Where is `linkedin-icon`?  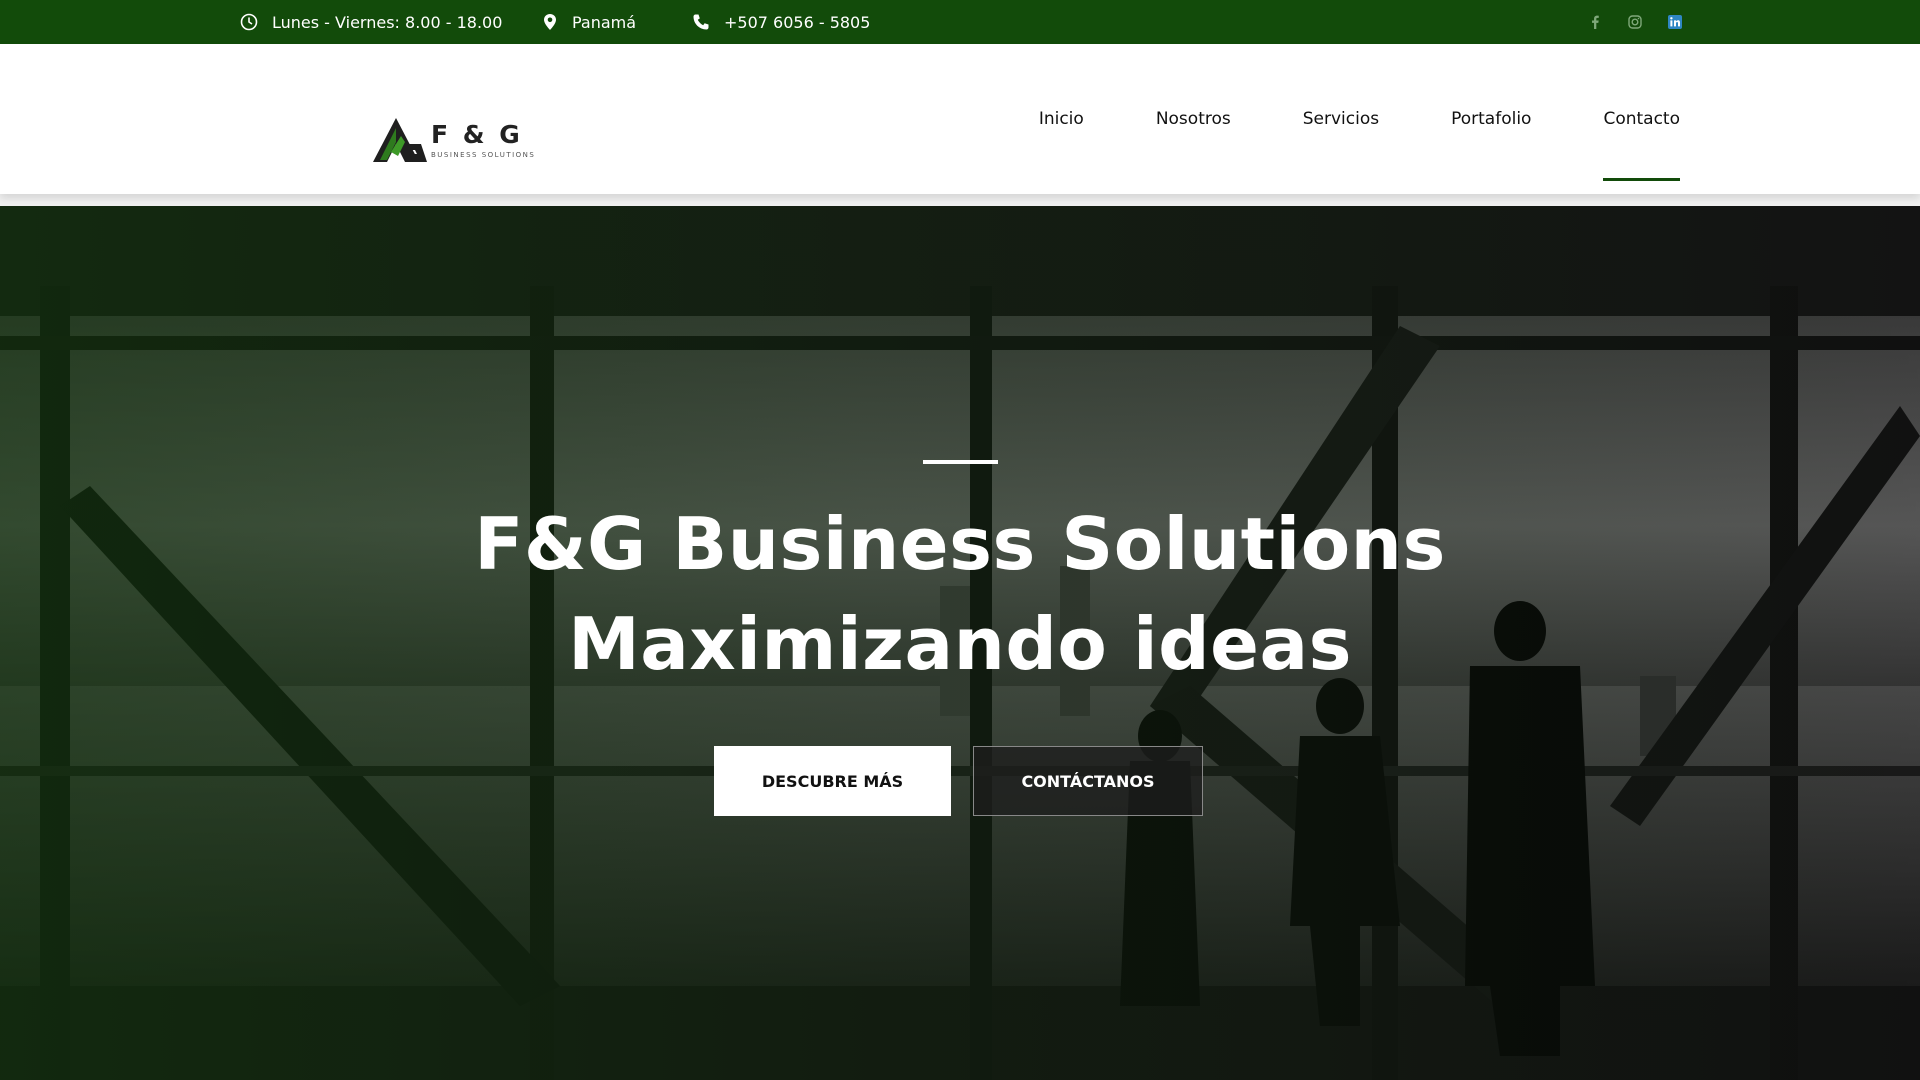
linkedin-icon is located at coordinates (1675, 22).